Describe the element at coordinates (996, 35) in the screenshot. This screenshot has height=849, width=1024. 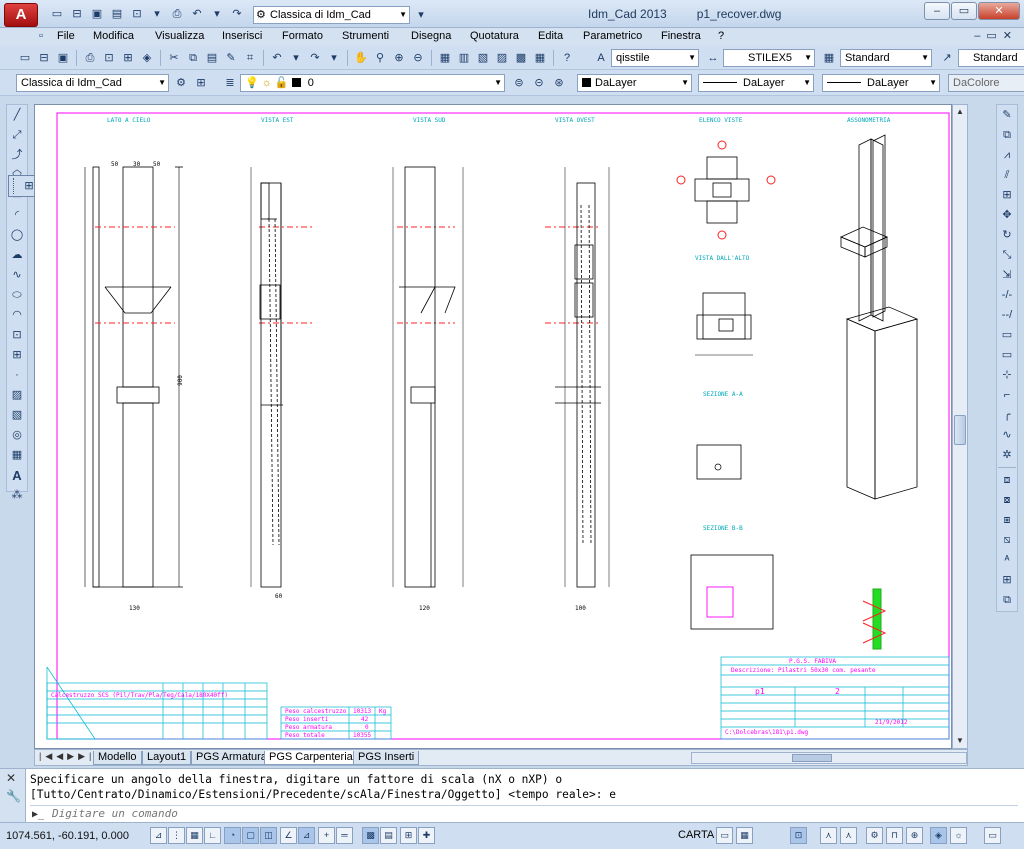
I see `document-window-controls: –▭✕` at that location.